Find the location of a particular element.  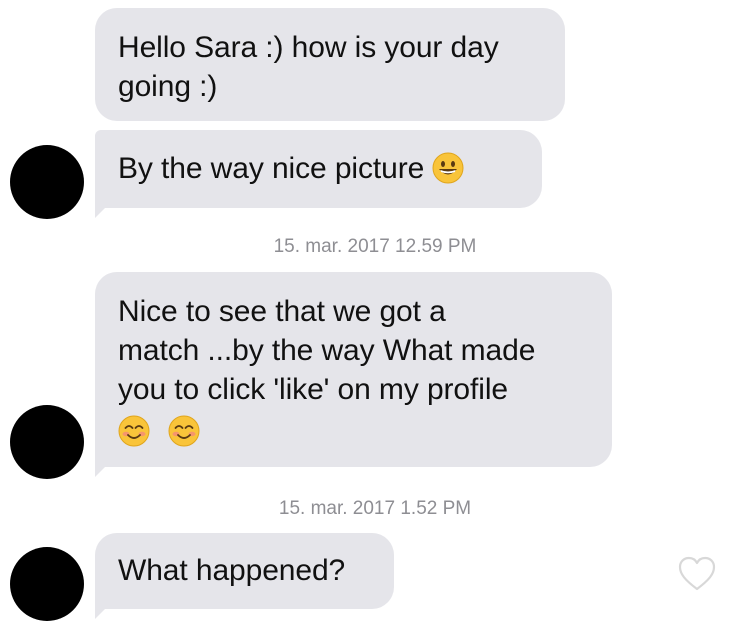

message-bubble: By the way nice picture is located at coordinates (318, 174).